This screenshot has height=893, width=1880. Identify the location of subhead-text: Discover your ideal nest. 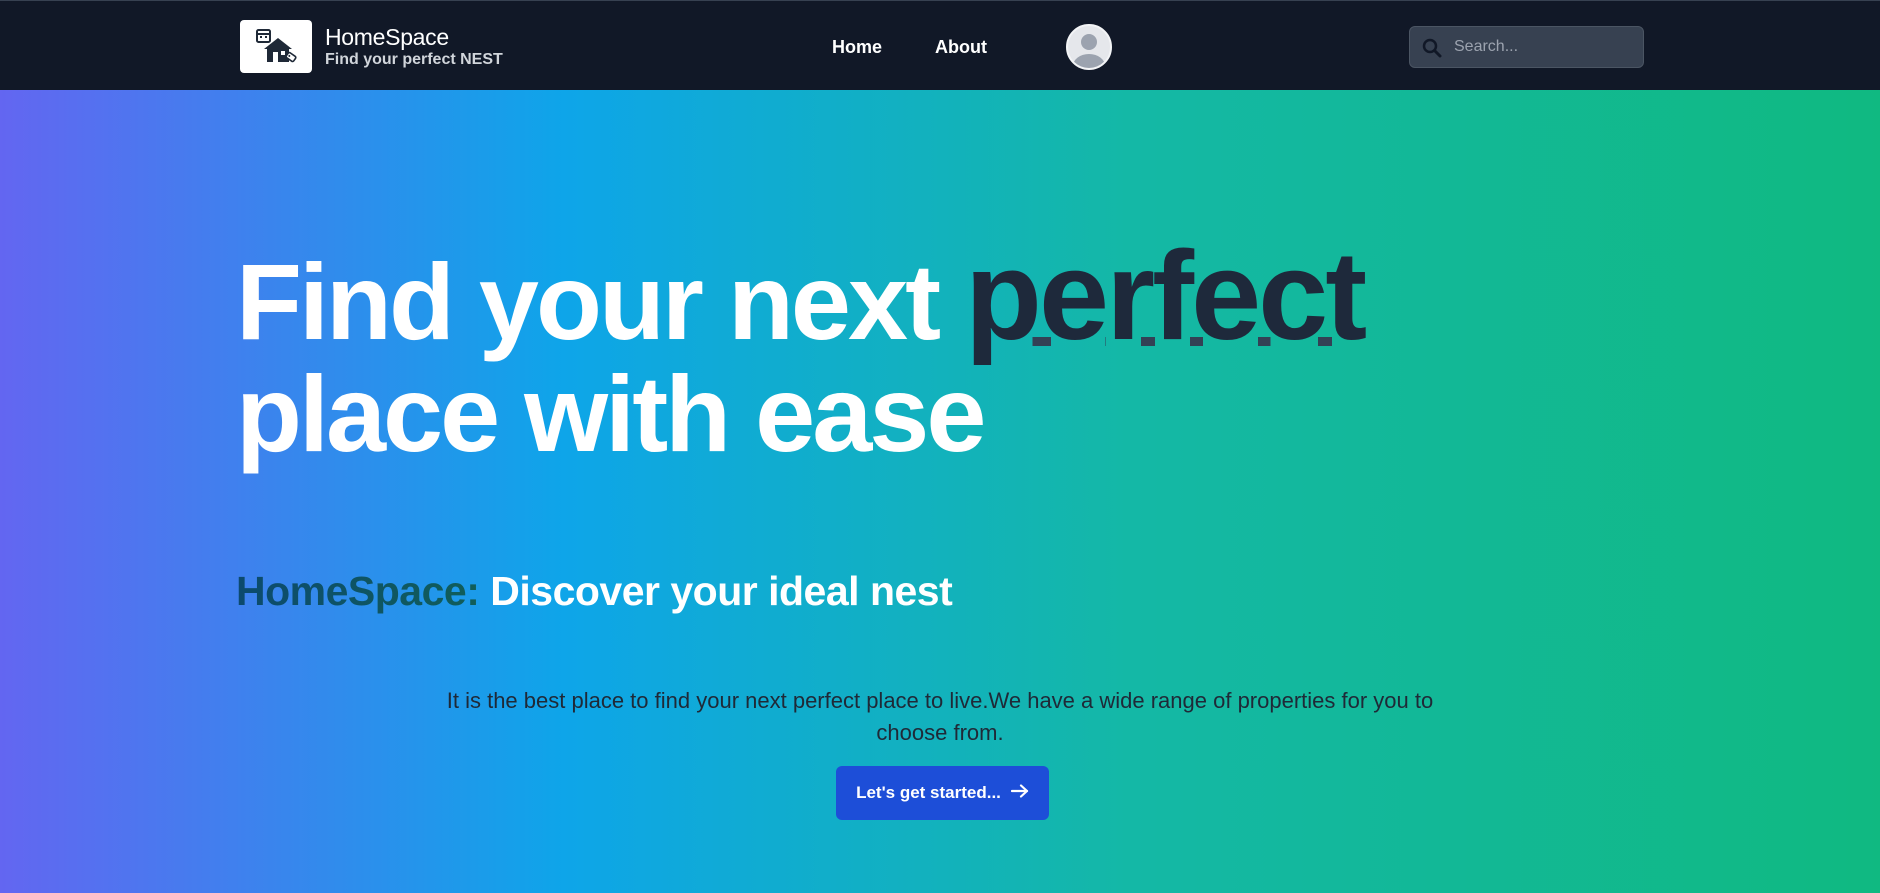
(721, 591).